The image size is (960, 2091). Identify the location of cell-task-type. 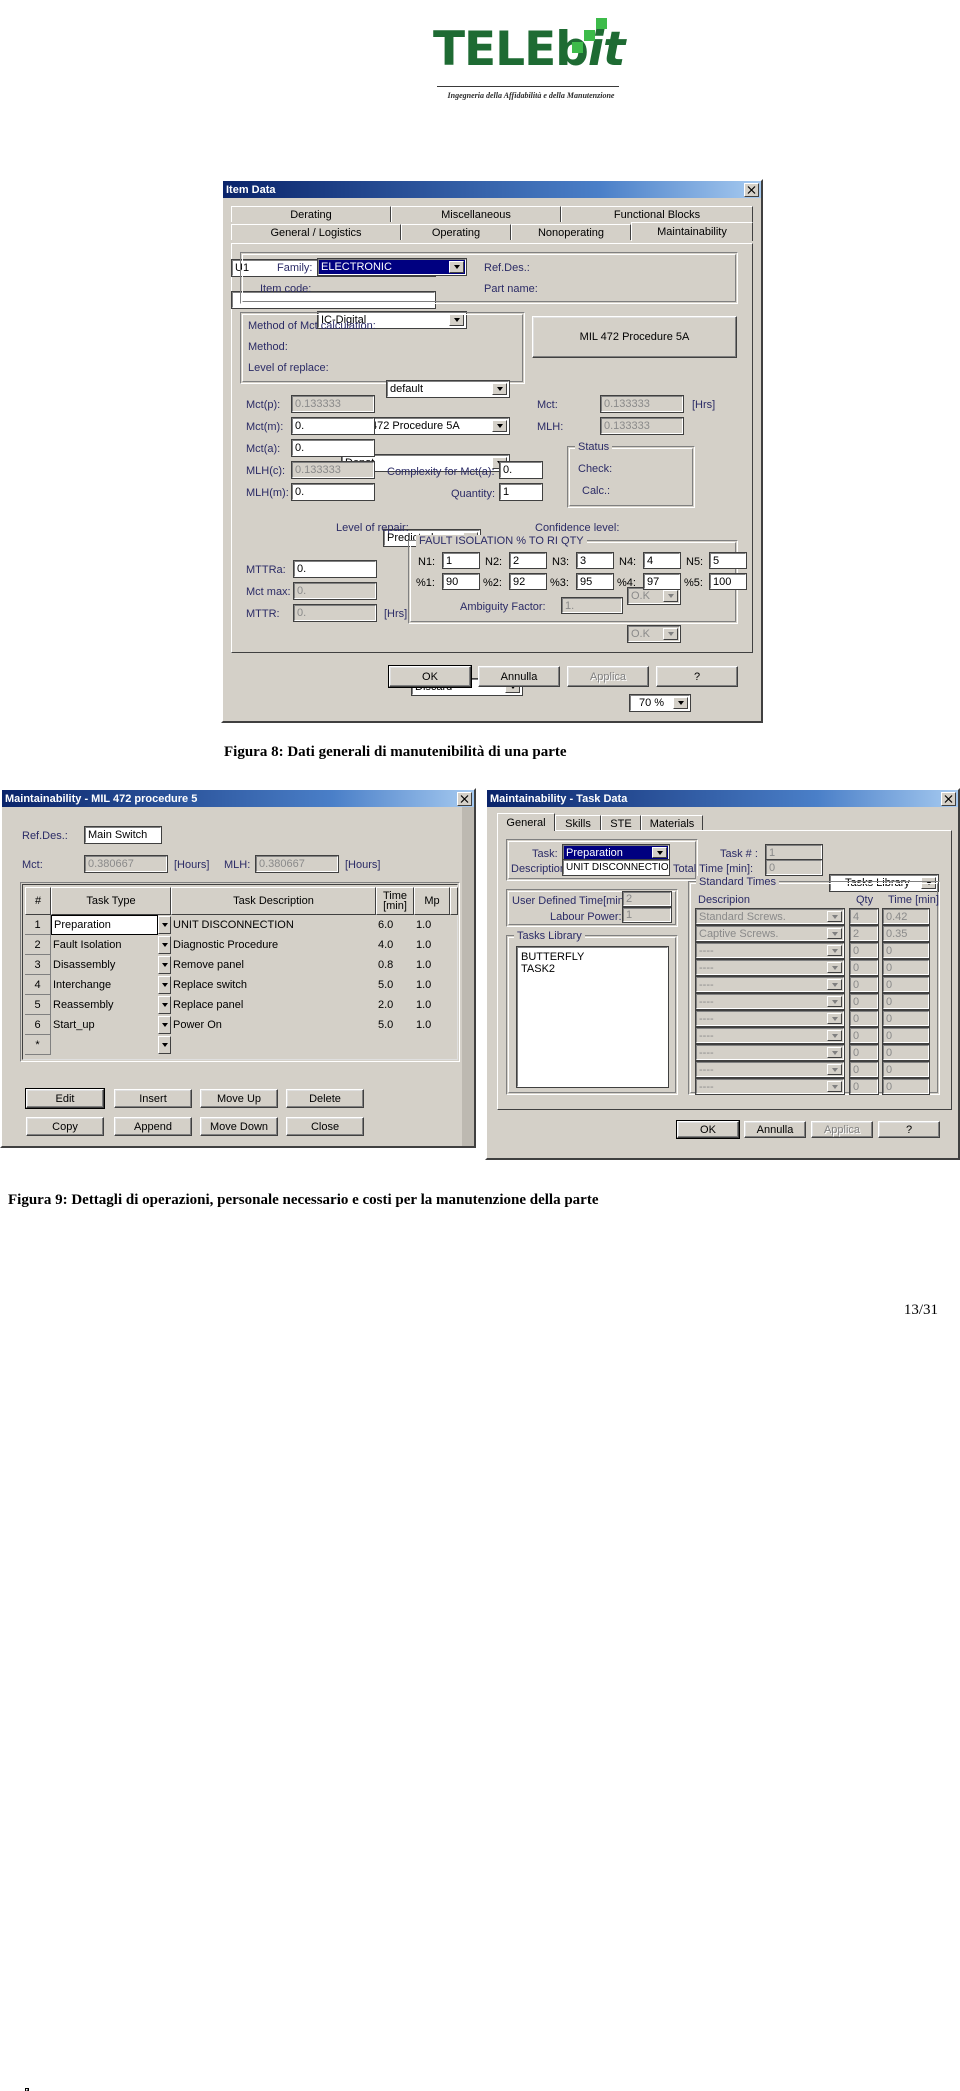
(105, 1045).